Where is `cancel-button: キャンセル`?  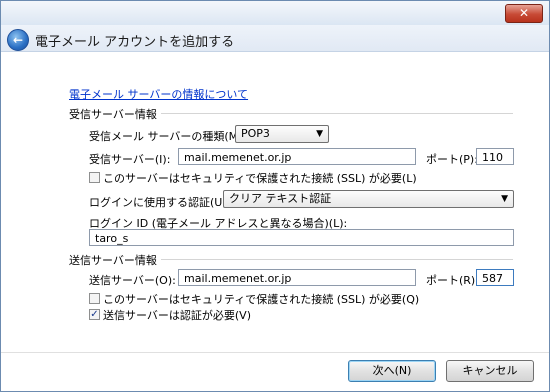 cancel-button: キャンセル is located at coordinates (490, 371).